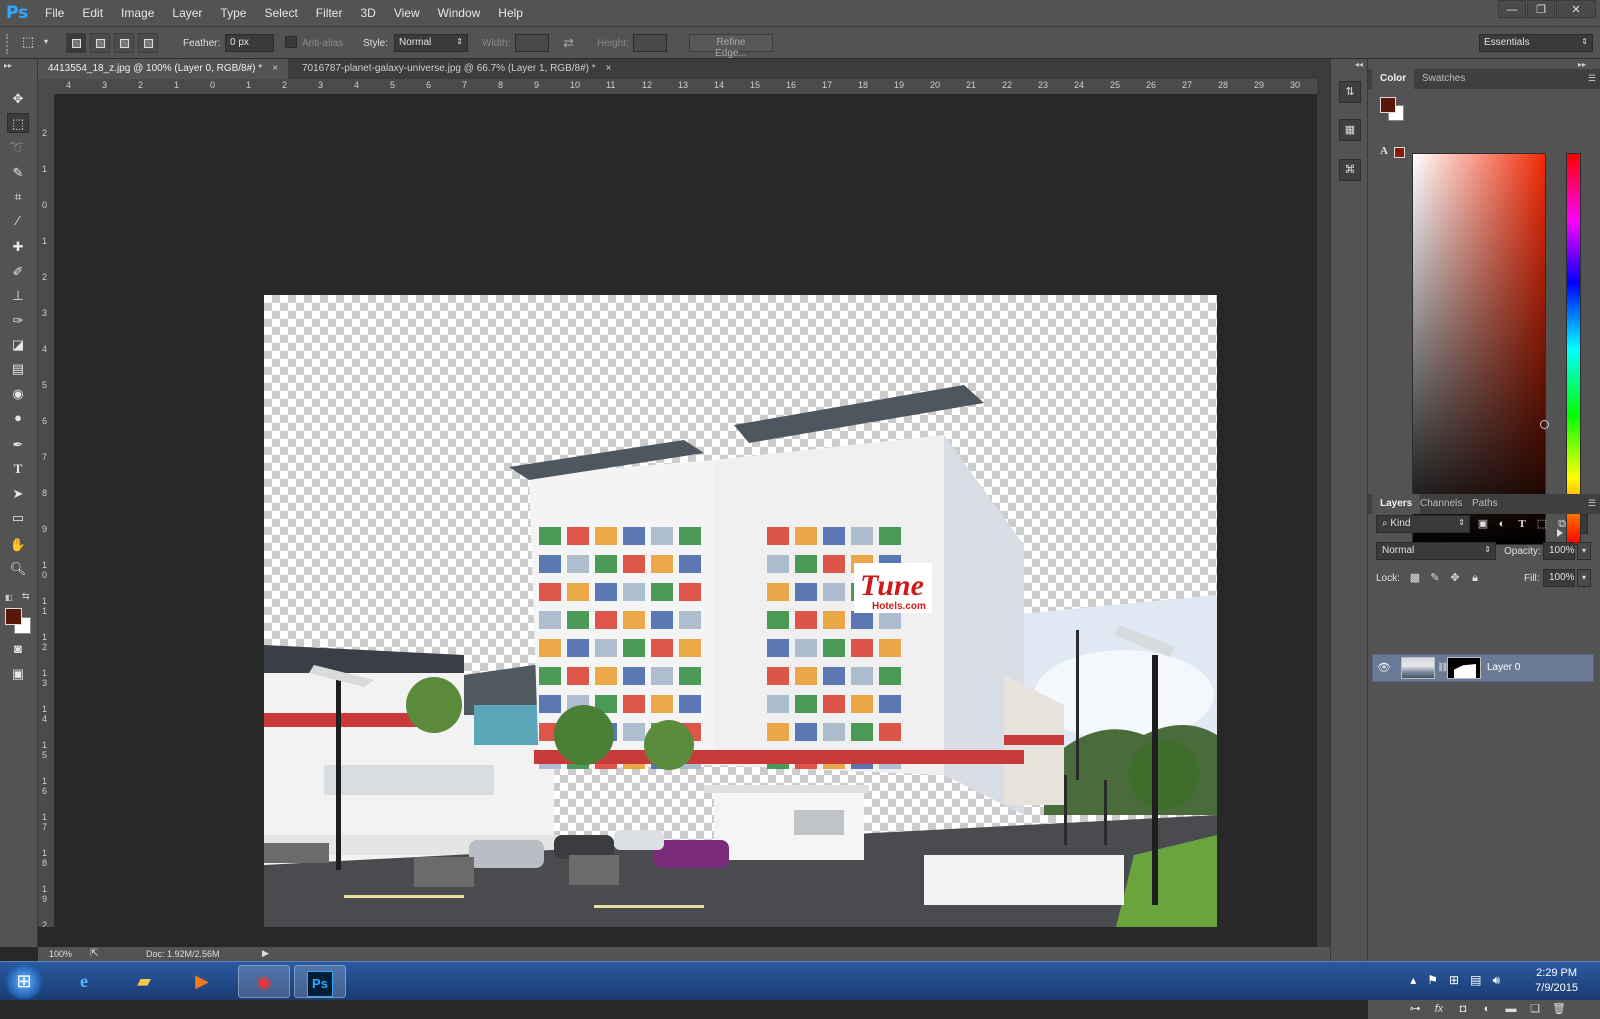  I want to click on crop-tool-icon: ⌗, so click(18, 197).